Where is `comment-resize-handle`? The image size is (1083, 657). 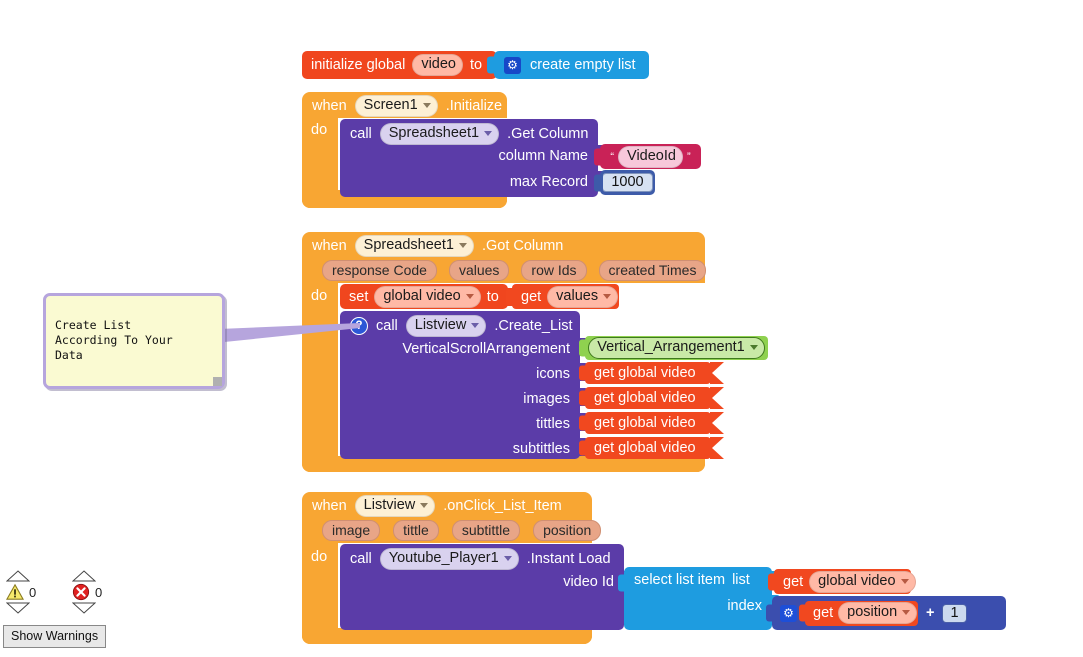 comment-resize-handle is located at coordinates (217, 381).